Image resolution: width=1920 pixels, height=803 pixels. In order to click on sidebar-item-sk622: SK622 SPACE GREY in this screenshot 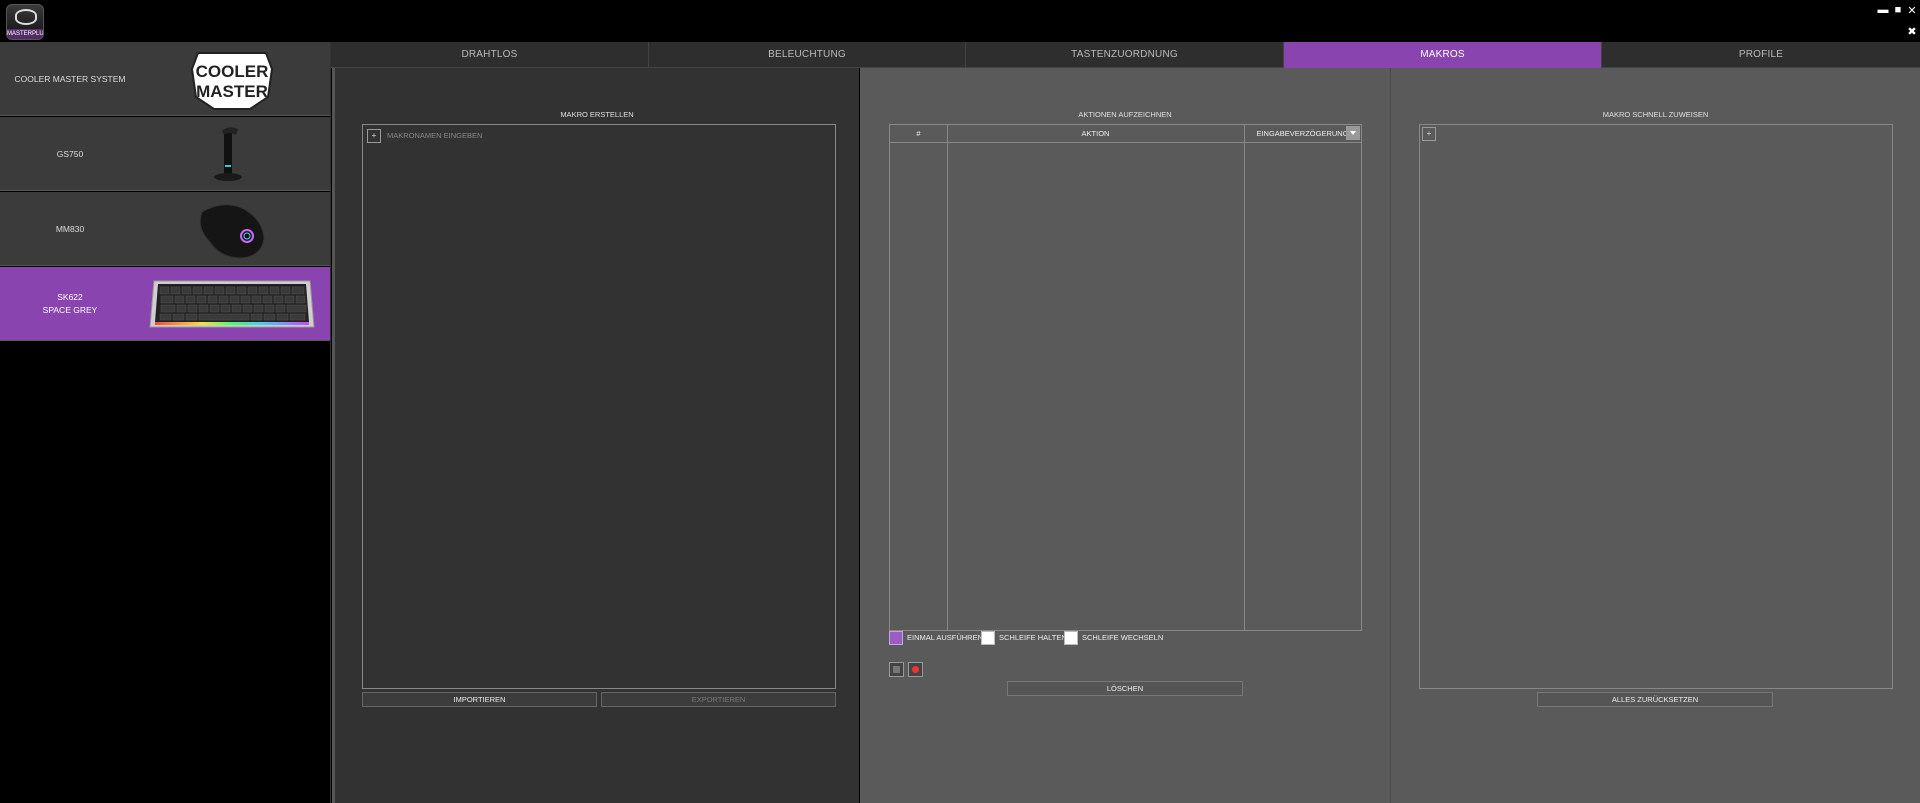, I will do `click(165, 304)`.